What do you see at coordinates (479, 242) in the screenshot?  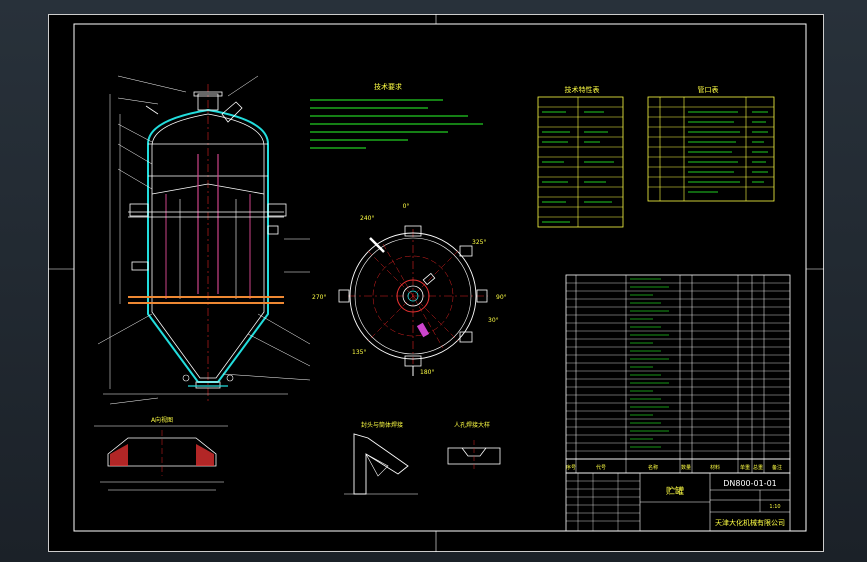 I see `angle-325-label: 325°` at bounding box center [479, 242].